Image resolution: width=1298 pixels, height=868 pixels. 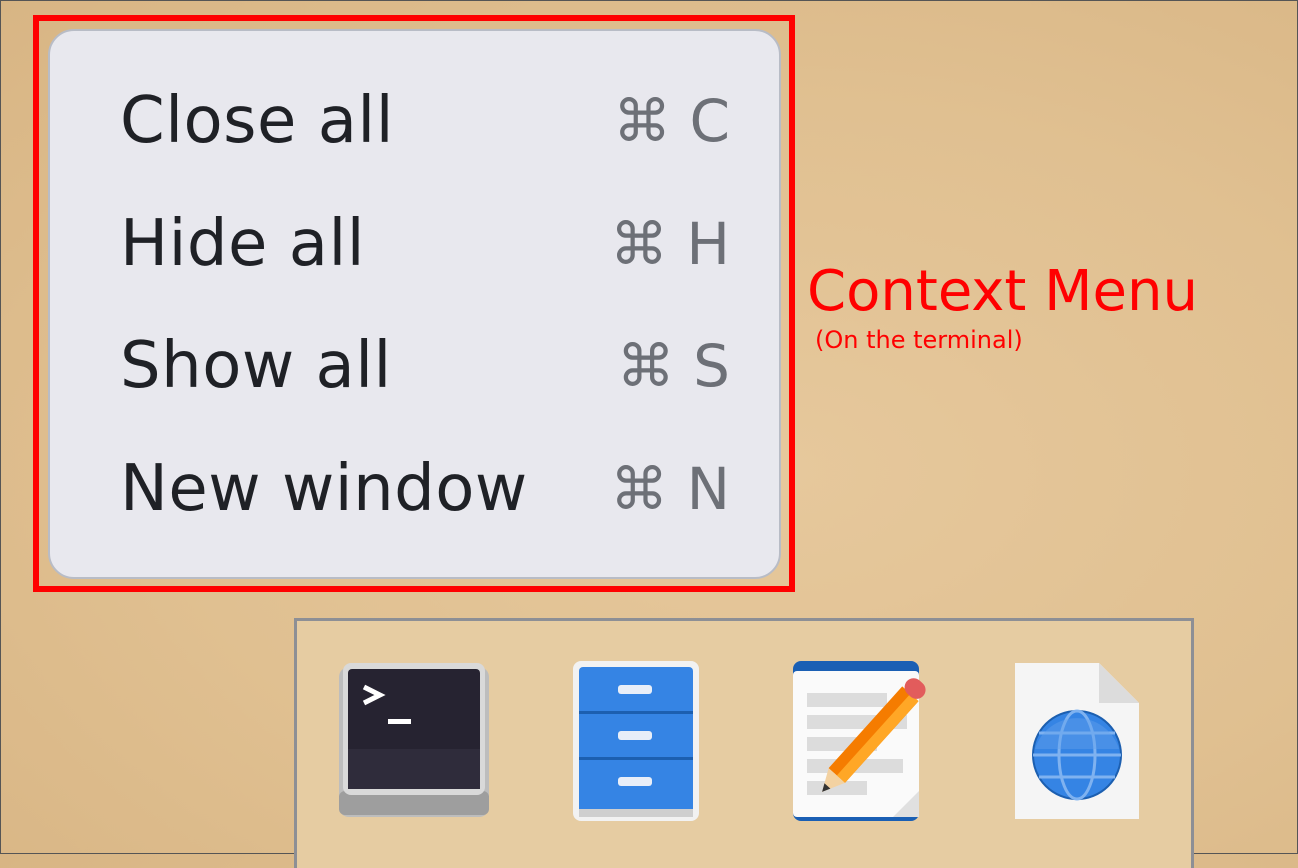 I want to click on menu-item-close-all: Close all ⌘ C, so click(x=425, y=121).